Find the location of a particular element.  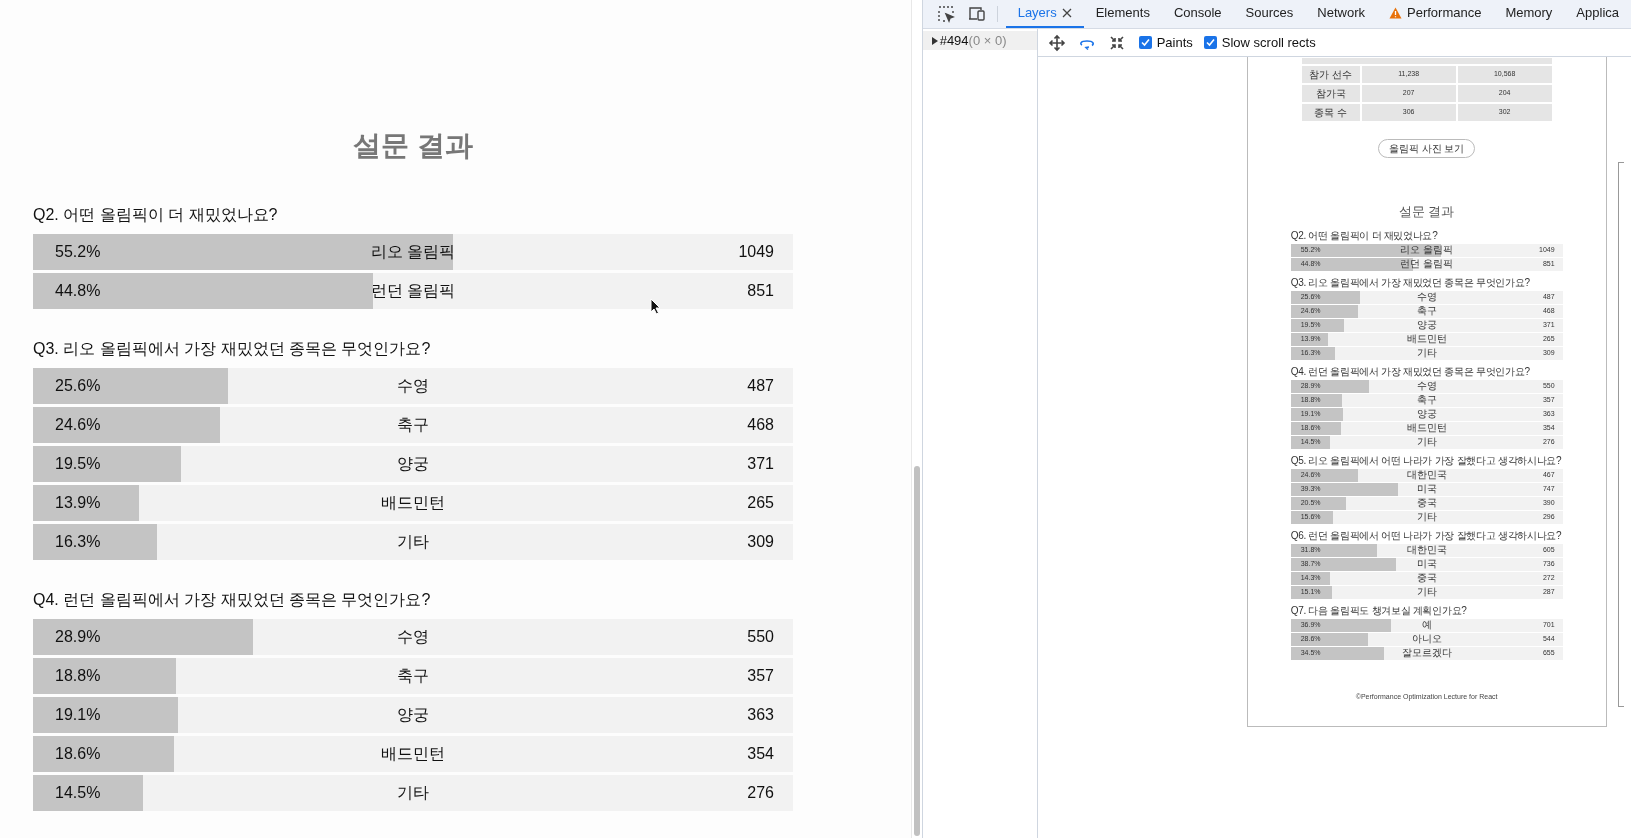

tab-label: Console is located at coordinates (1197, 13).